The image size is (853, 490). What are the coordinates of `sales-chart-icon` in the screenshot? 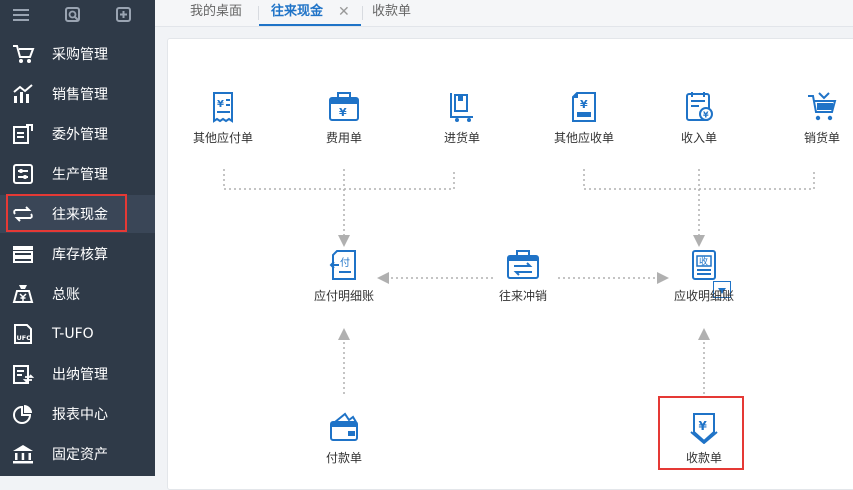 It's located at (23, 94).